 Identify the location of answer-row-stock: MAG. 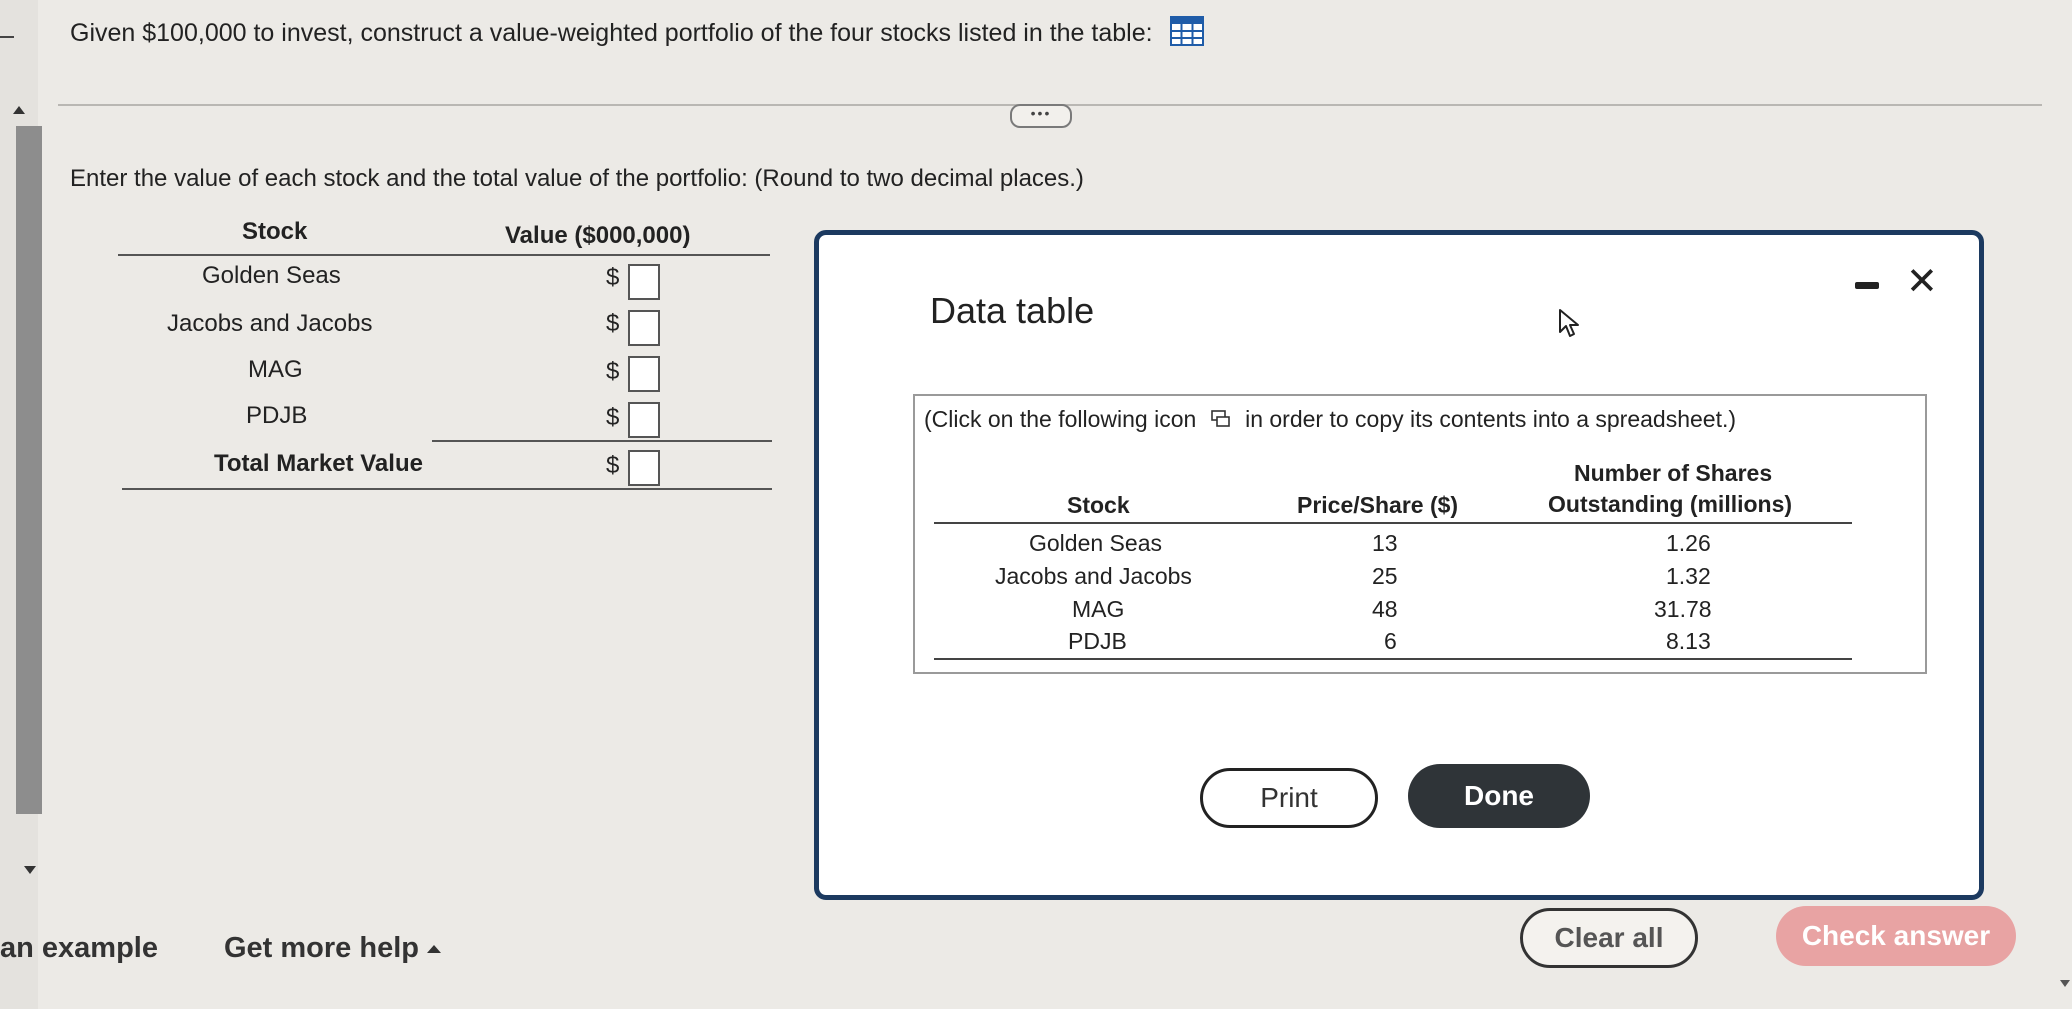
(275, 369).